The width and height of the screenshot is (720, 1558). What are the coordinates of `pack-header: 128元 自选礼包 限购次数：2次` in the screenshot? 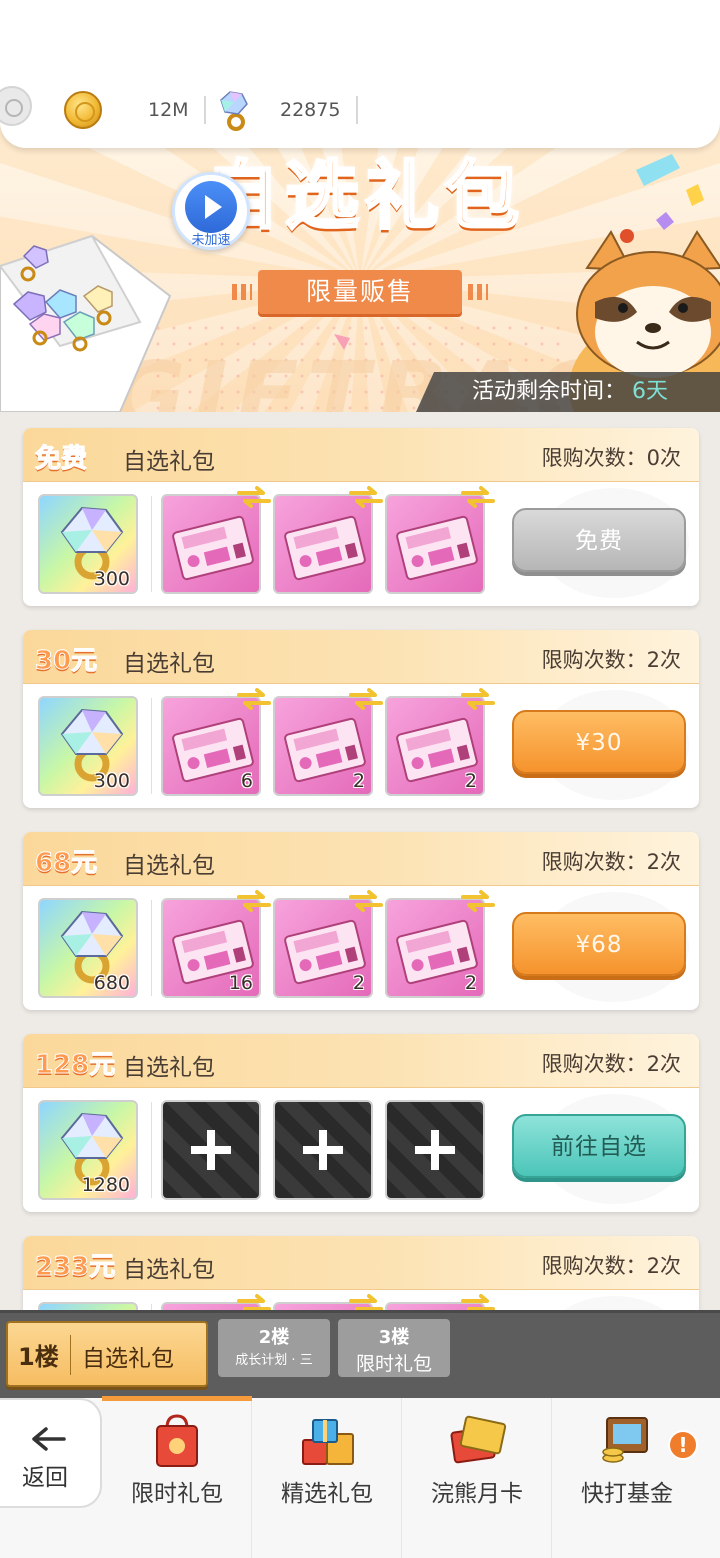 It's located at (361, 1061).